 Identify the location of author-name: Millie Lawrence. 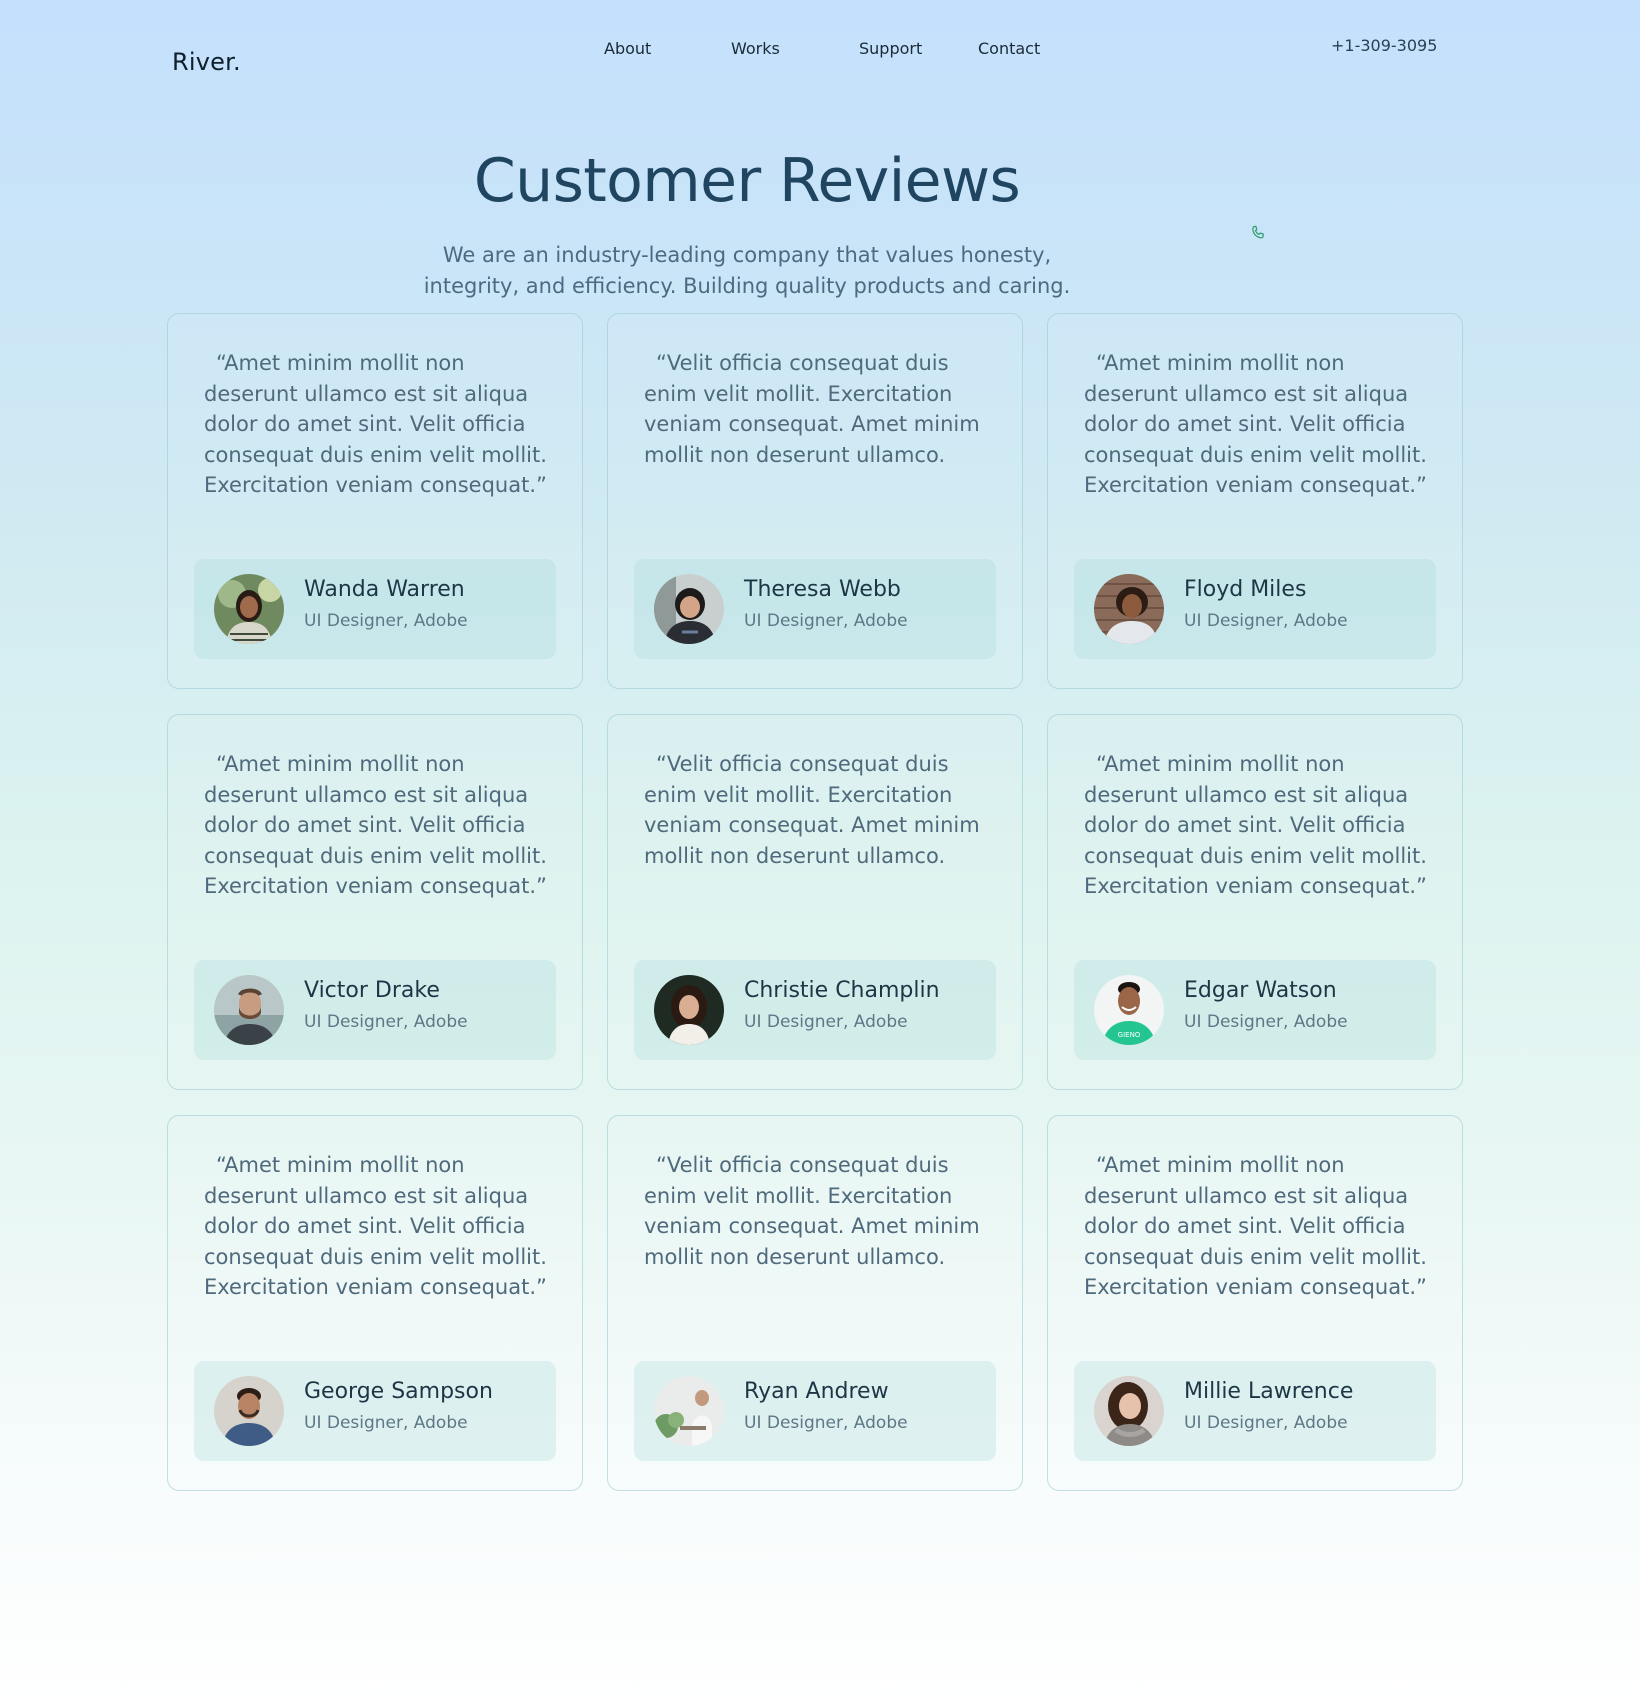
(1269, 1391).